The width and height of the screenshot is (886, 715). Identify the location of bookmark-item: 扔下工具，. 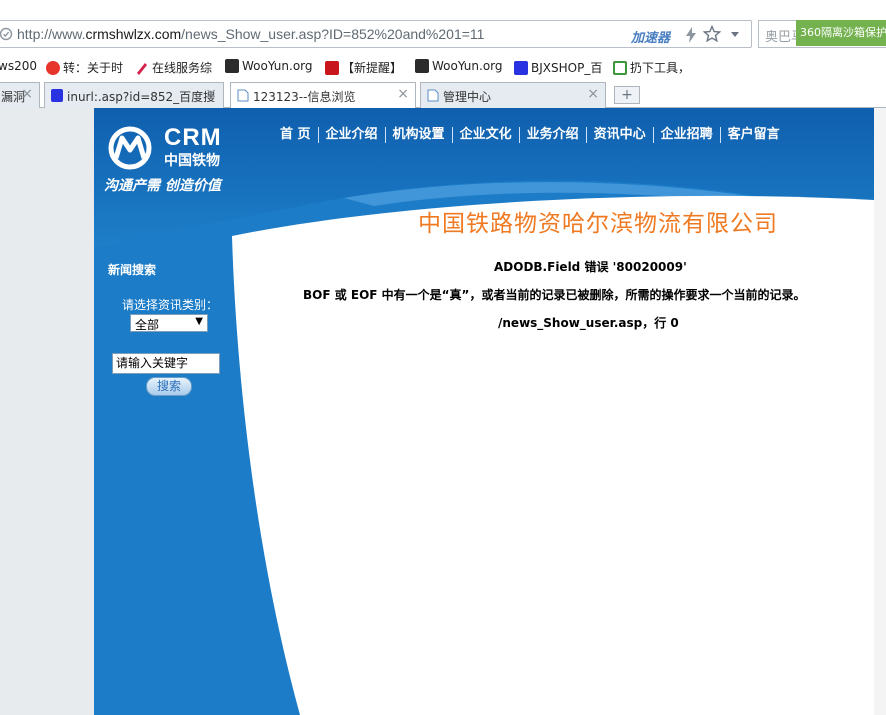
(651, 67).